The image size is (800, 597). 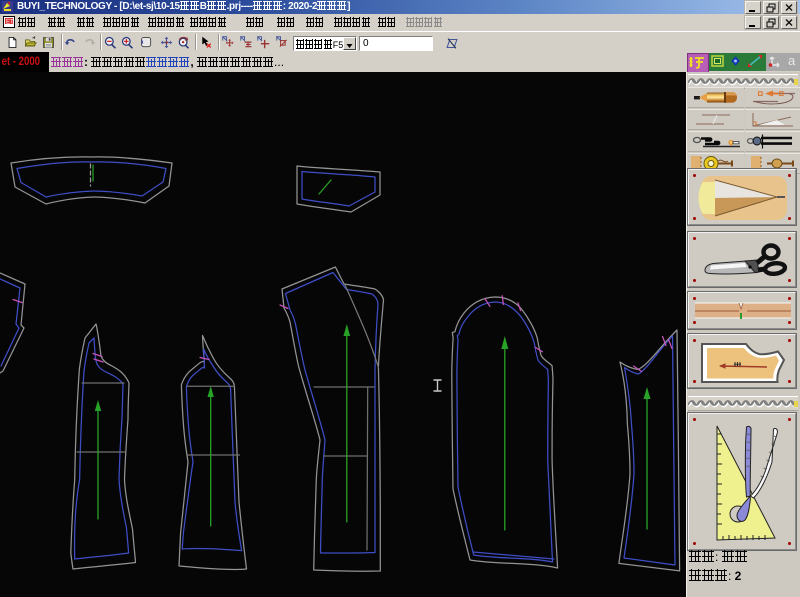 I want to click on svg-text: ET, so click(x=10, y=23).